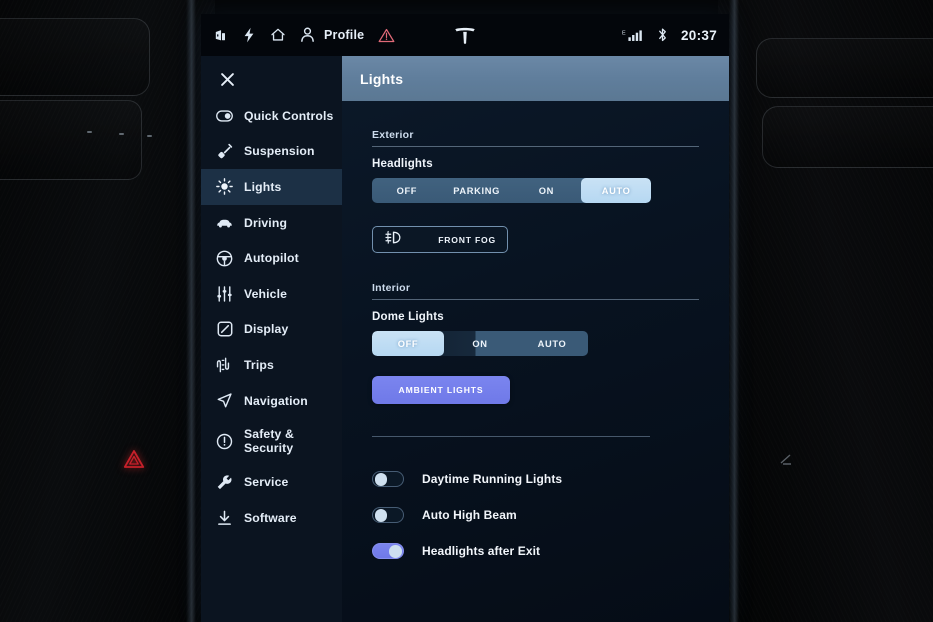 The image size is (933, 622). I want to click on sidebar-item-vehicle: Vehicle, so click(271, 294).